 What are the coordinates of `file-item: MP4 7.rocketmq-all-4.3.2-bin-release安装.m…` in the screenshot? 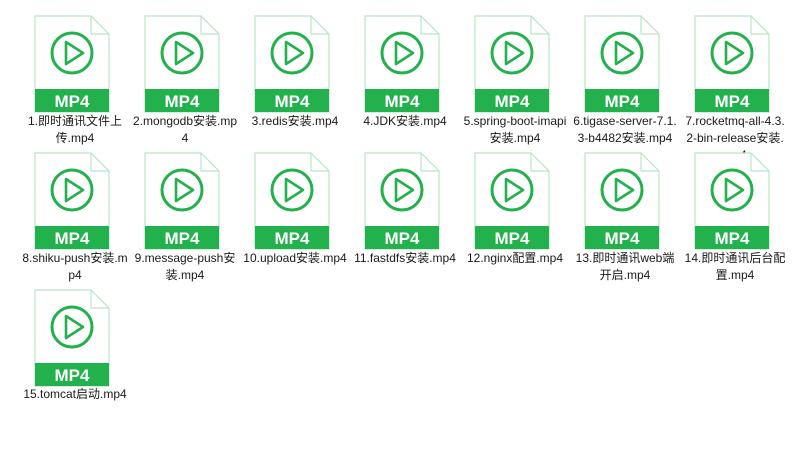 It's located at (735, 83).